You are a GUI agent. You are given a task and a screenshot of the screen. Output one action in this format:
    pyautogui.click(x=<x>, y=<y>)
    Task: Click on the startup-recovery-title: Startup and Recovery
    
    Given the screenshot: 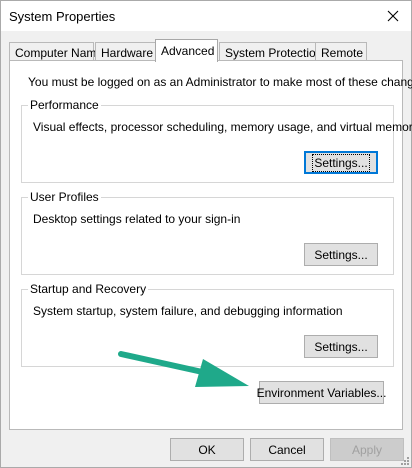 What is the action you would take?
    pyautogui.click(x=88, y=289)
    